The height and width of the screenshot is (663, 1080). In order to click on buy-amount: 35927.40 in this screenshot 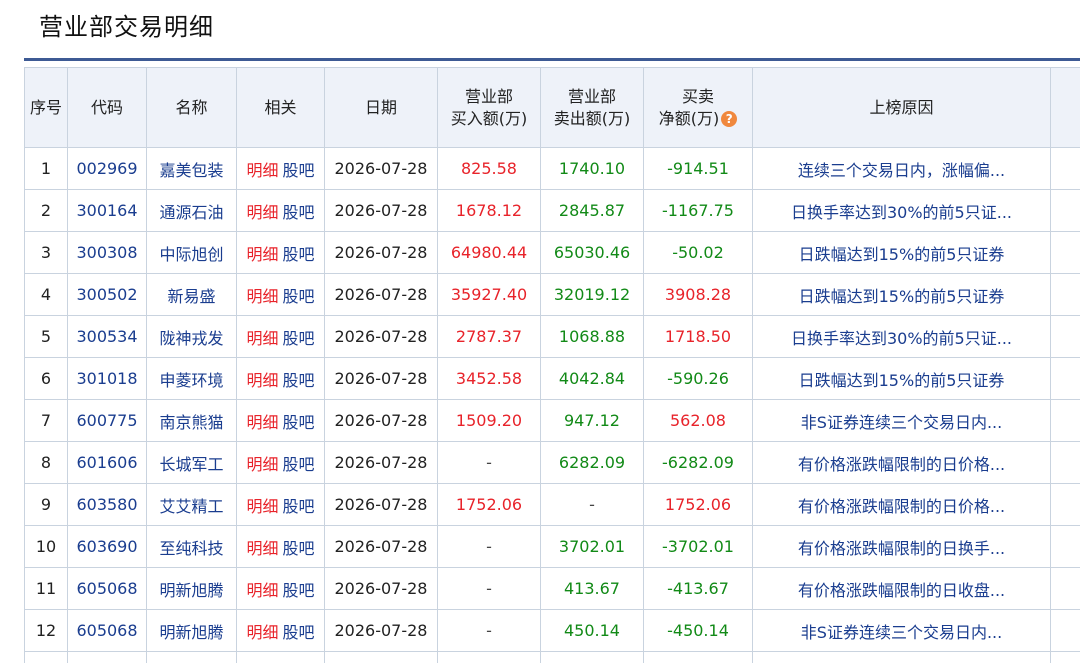, I will do `click(489, 294)`.